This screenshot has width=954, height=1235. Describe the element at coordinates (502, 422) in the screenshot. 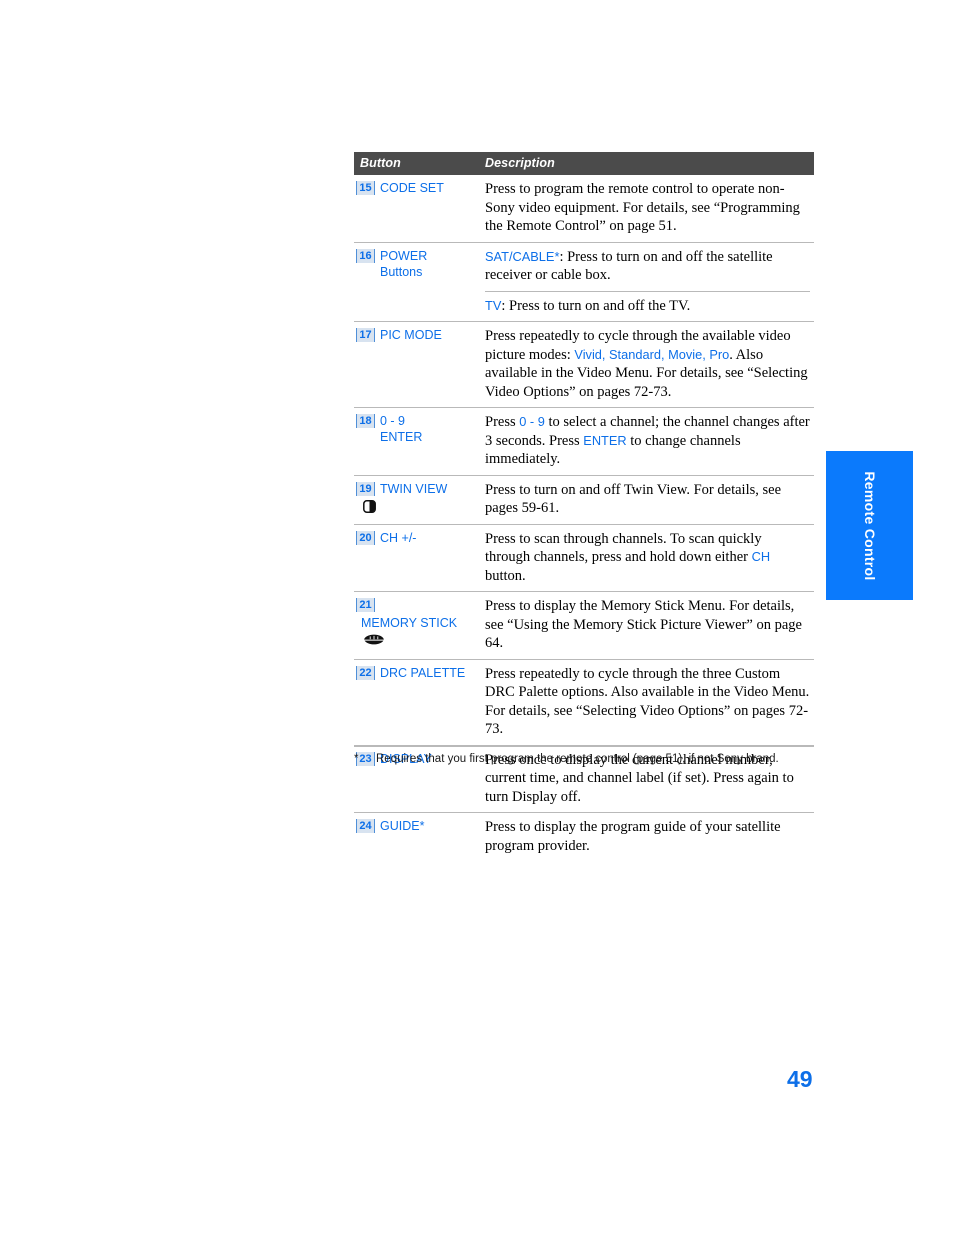

I see `inline-text: Press` at that location.